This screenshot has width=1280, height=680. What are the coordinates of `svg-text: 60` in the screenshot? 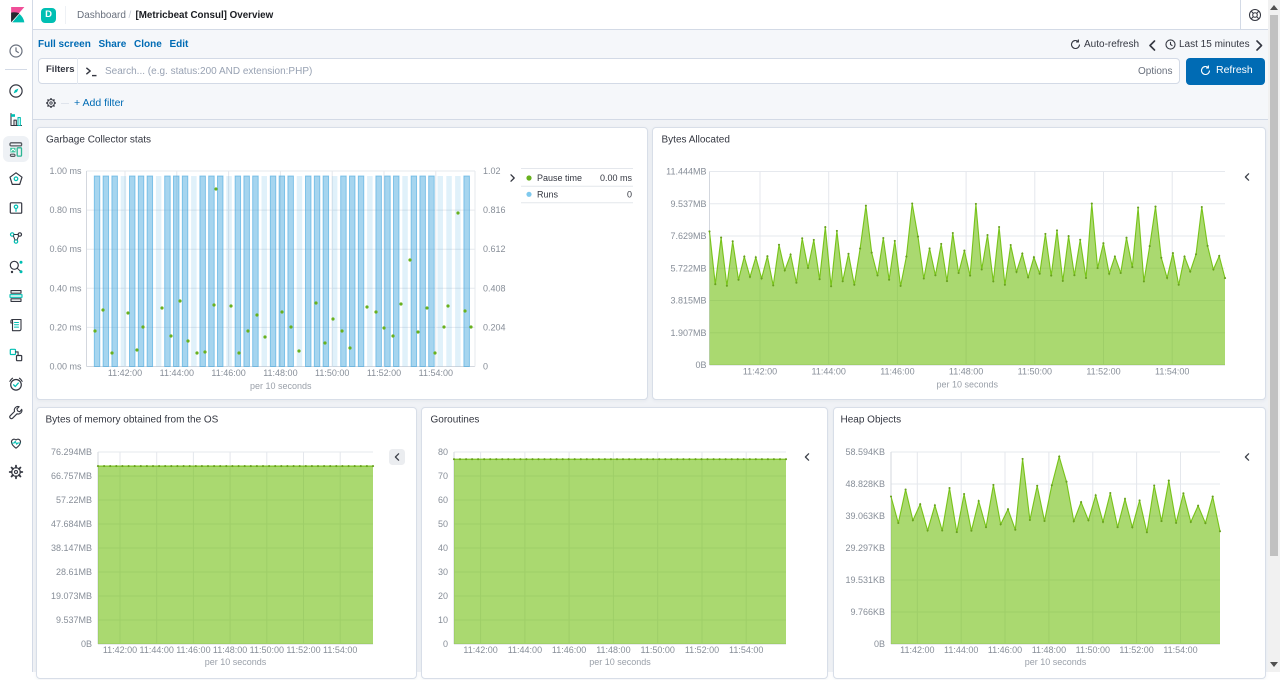 It's located at (443, 500).